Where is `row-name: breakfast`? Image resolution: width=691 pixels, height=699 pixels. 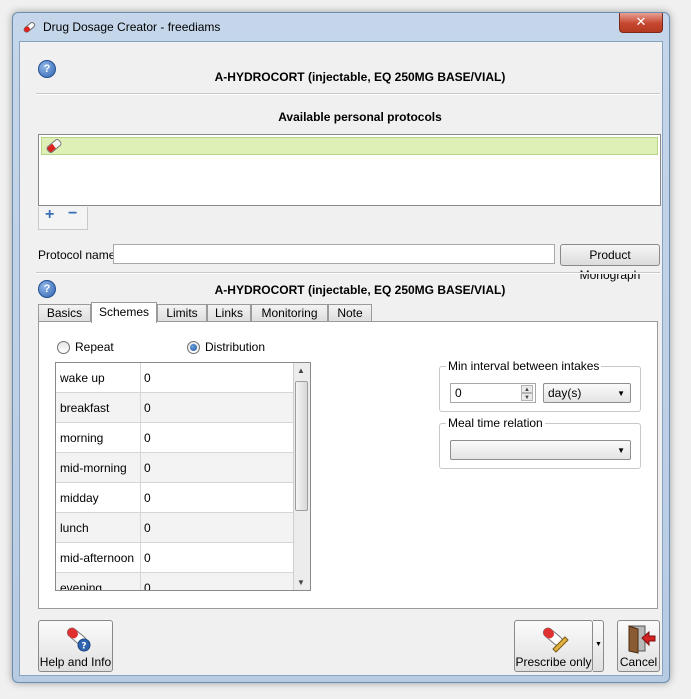
row-name: breakfast is located at coordinates (85, 408).